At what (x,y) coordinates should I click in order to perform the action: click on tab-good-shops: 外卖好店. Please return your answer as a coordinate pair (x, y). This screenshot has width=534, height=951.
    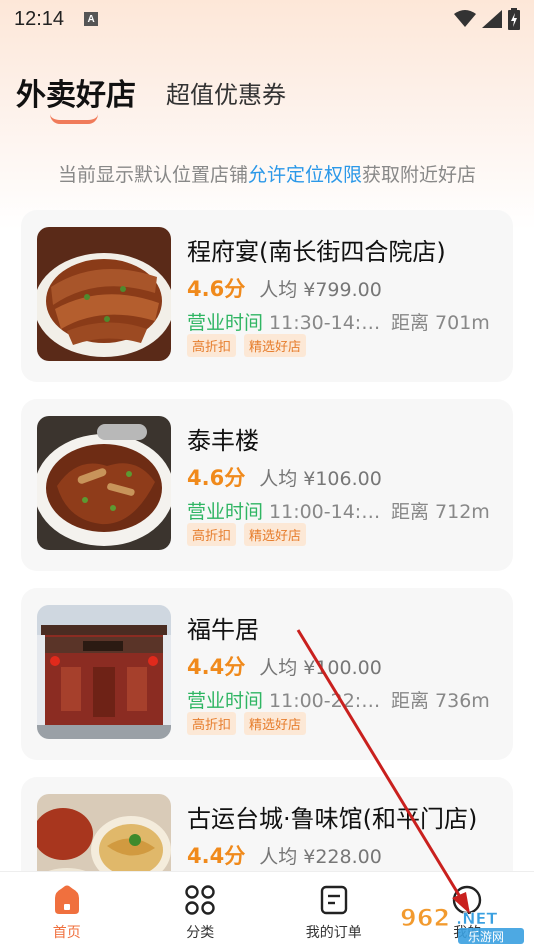
    Looking at the image, I should click on (76, 97).